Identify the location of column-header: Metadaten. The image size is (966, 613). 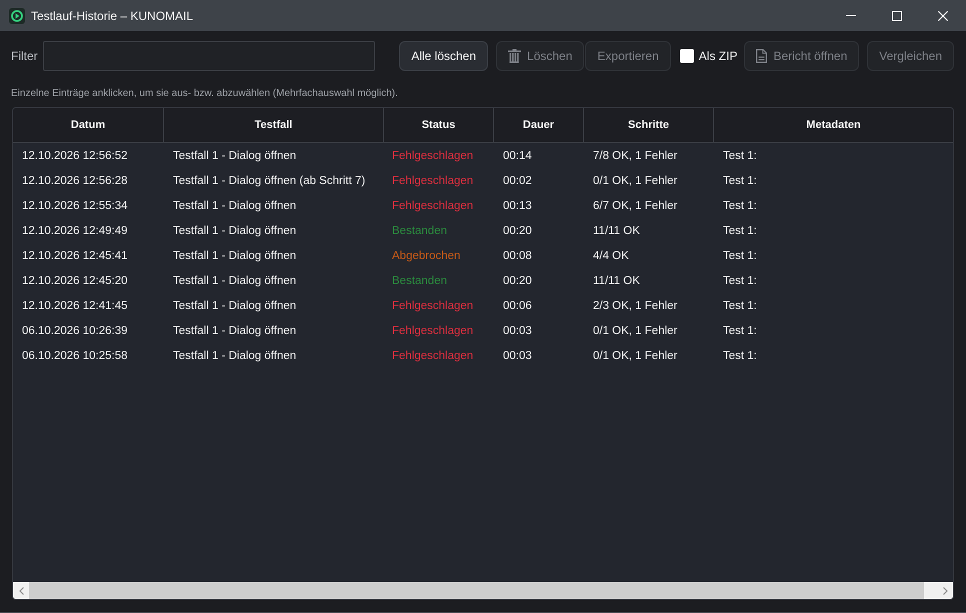
(833, 125).